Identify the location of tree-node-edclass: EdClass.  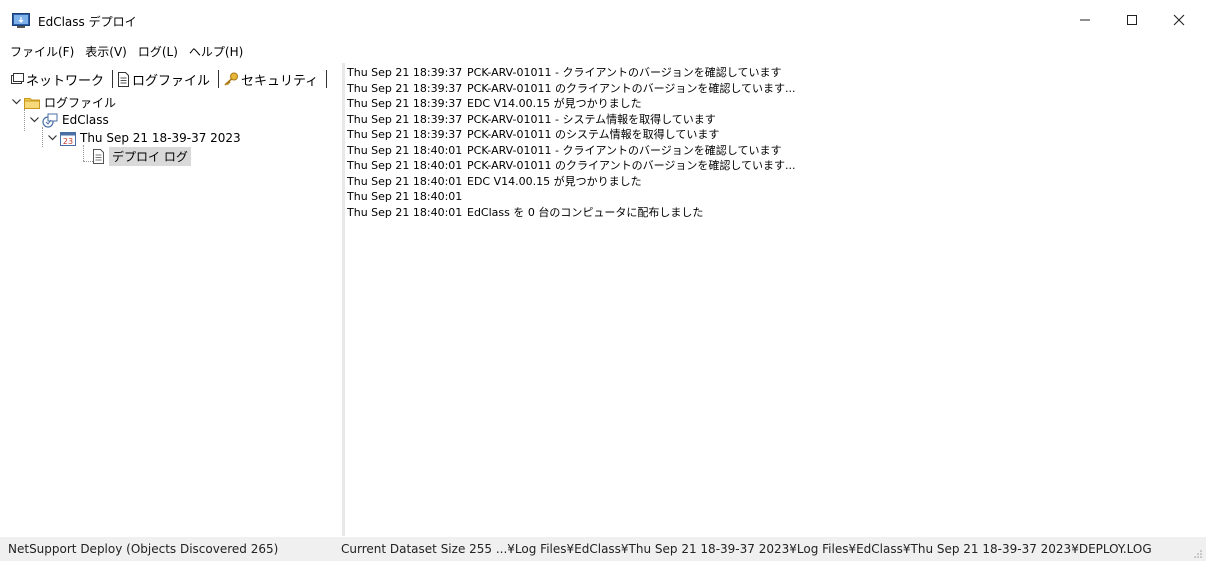
(68, 120).